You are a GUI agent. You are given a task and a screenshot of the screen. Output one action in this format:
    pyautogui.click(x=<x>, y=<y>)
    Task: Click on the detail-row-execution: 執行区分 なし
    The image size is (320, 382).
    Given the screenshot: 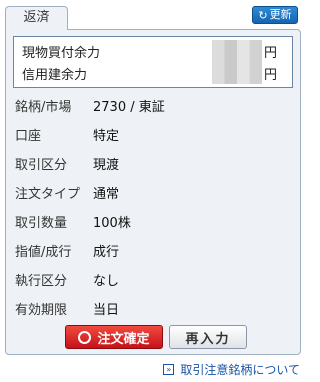 What is the action you would take?
    pyautogui.click(x=153, y=277)
    